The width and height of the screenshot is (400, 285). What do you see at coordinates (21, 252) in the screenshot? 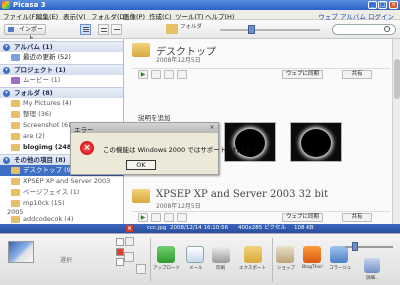
I see `tray-photo-thumbnail` at bounding box center [21, 252].